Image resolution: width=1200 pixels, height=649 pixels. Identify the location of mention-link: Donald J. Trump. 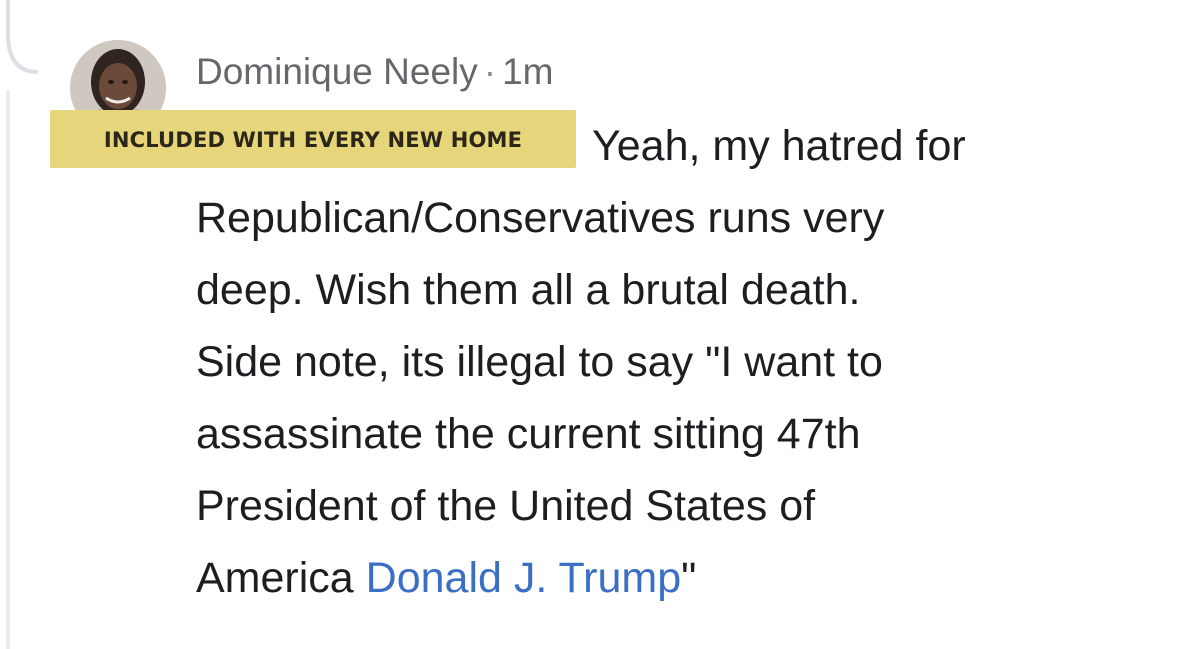
(523, 578).